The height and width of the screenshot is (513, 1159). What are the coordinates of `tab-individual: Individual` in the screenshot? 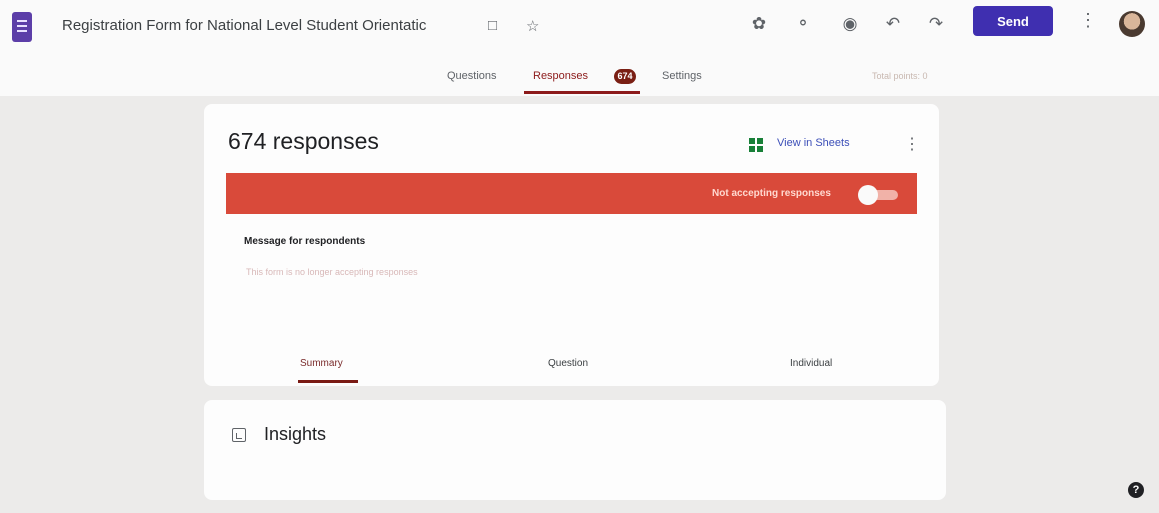 It's located at (811, 363).